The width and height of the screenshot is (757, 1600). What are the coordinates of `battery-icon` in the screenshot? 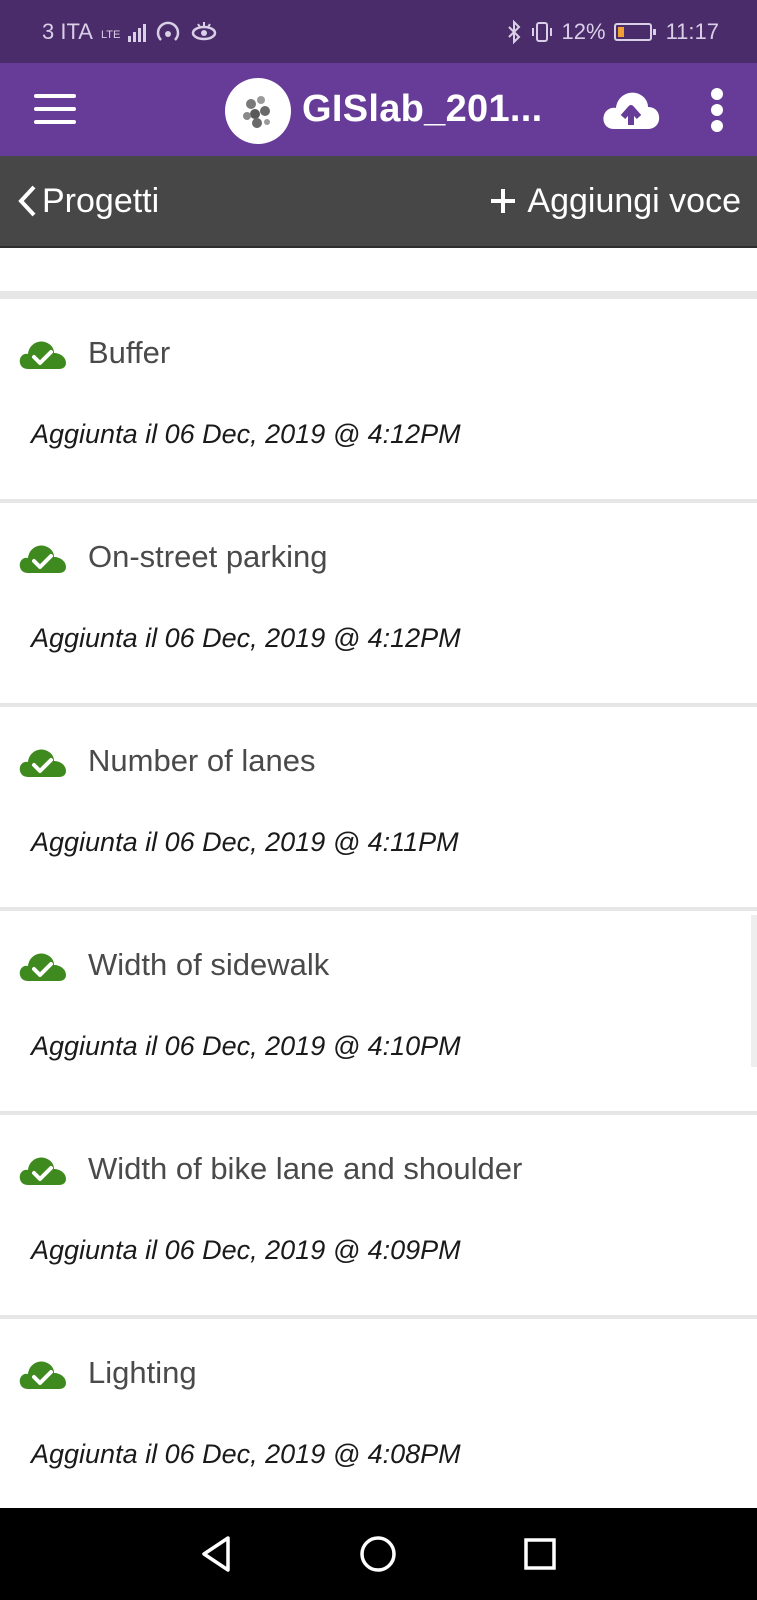 It's located at (634, 31).